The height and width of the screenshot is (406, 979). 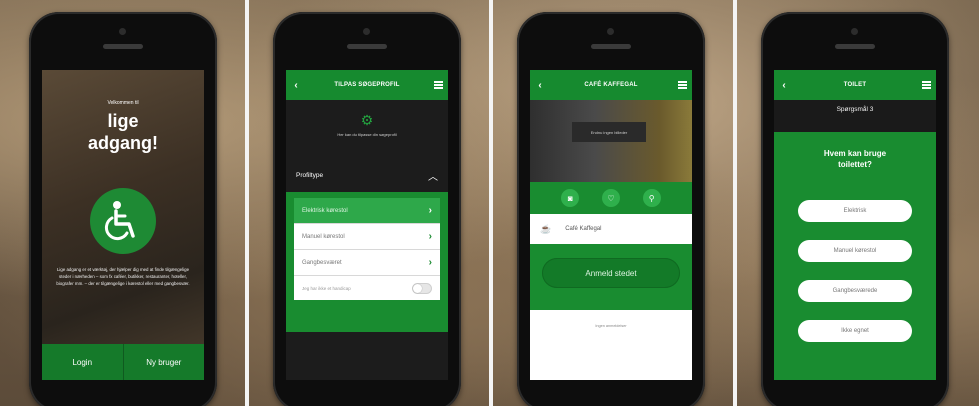 I want to click on coffee-cup-icon: ☕, so click(x=546, y=228).